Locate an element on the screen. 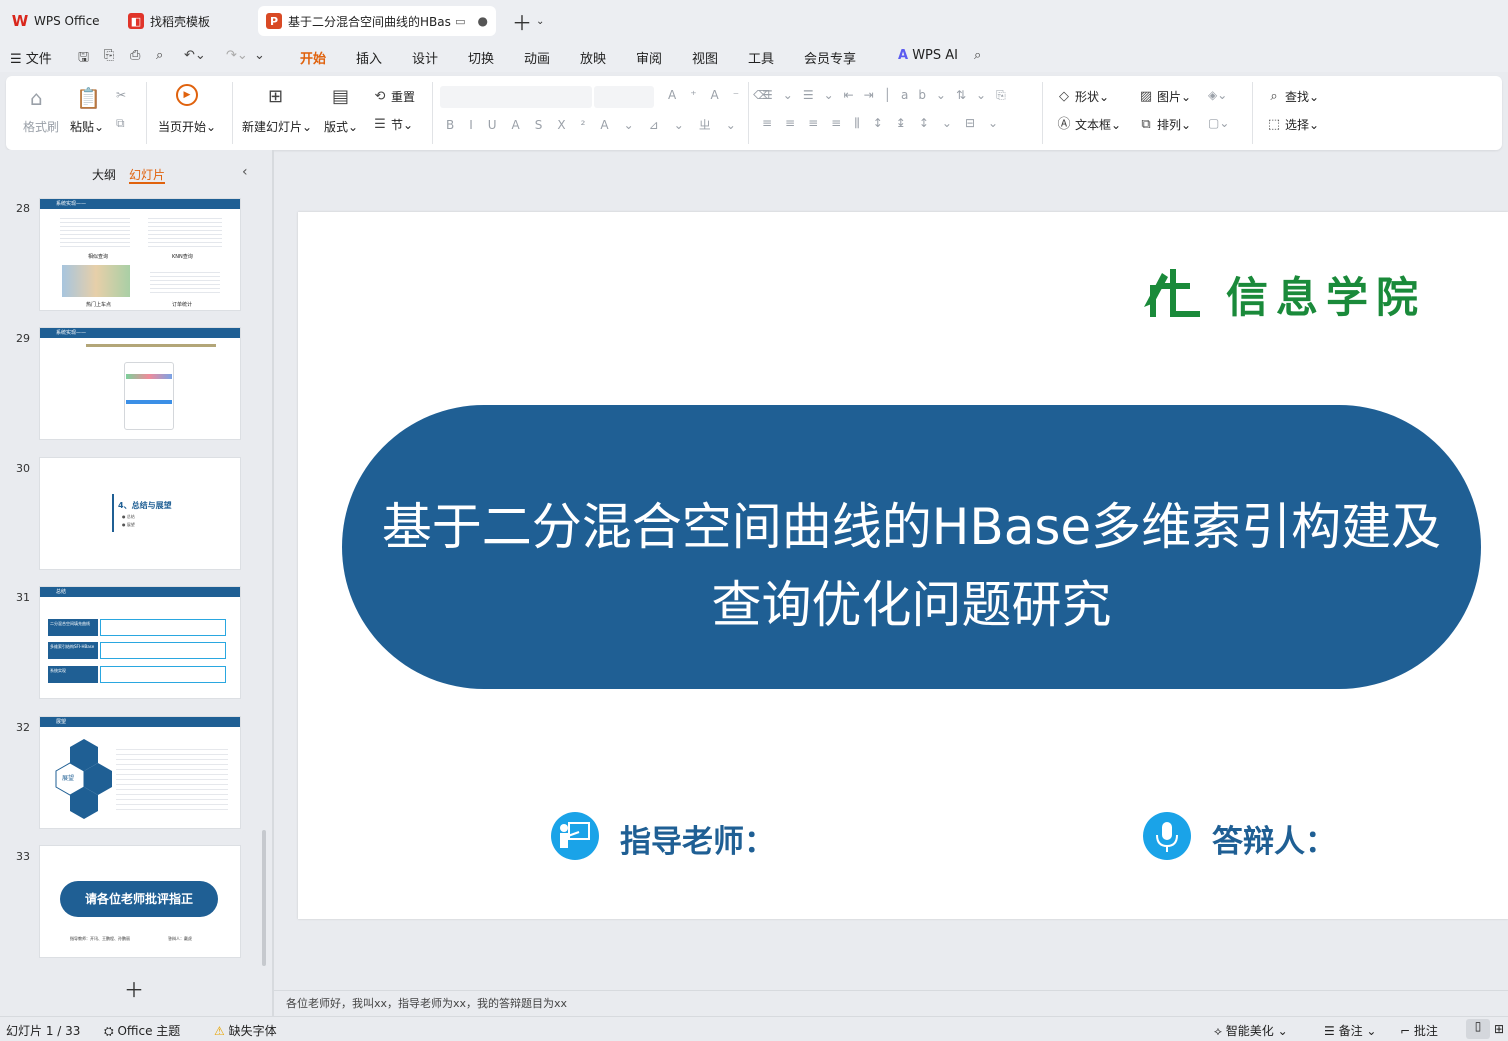 The image size is (1508, 1041). docer-icon: ◧ is located at coordinates (136, 21).